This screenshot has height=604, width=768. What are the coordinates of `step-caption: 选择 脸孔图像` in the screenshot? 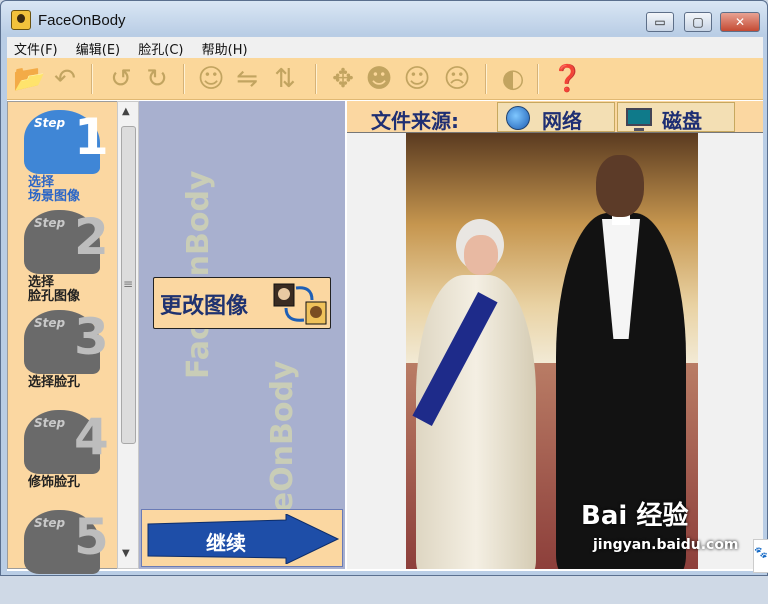 It's located at (54, 289).